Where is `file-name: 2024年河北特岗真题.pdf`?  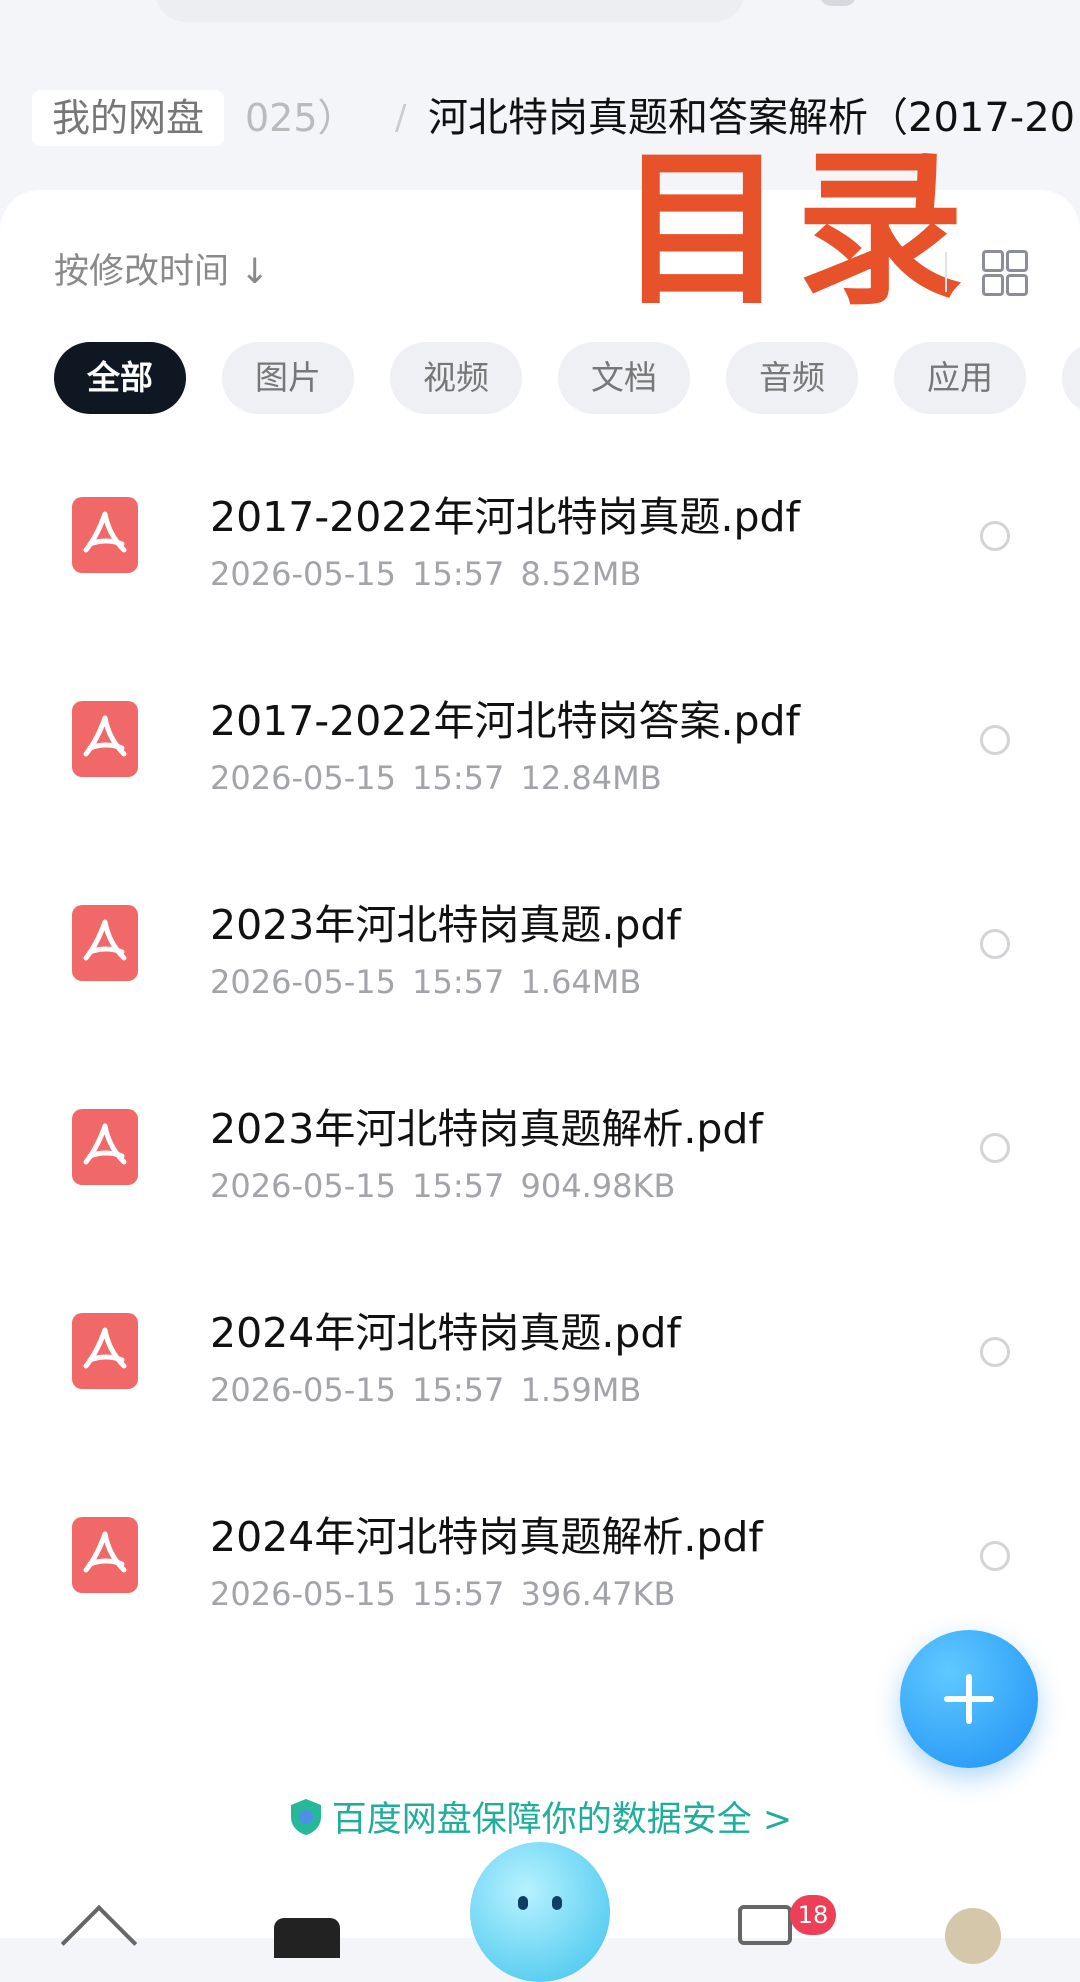
file-name: 2024年河北特岗真题.pdf is located at coordinates (445, 1333).